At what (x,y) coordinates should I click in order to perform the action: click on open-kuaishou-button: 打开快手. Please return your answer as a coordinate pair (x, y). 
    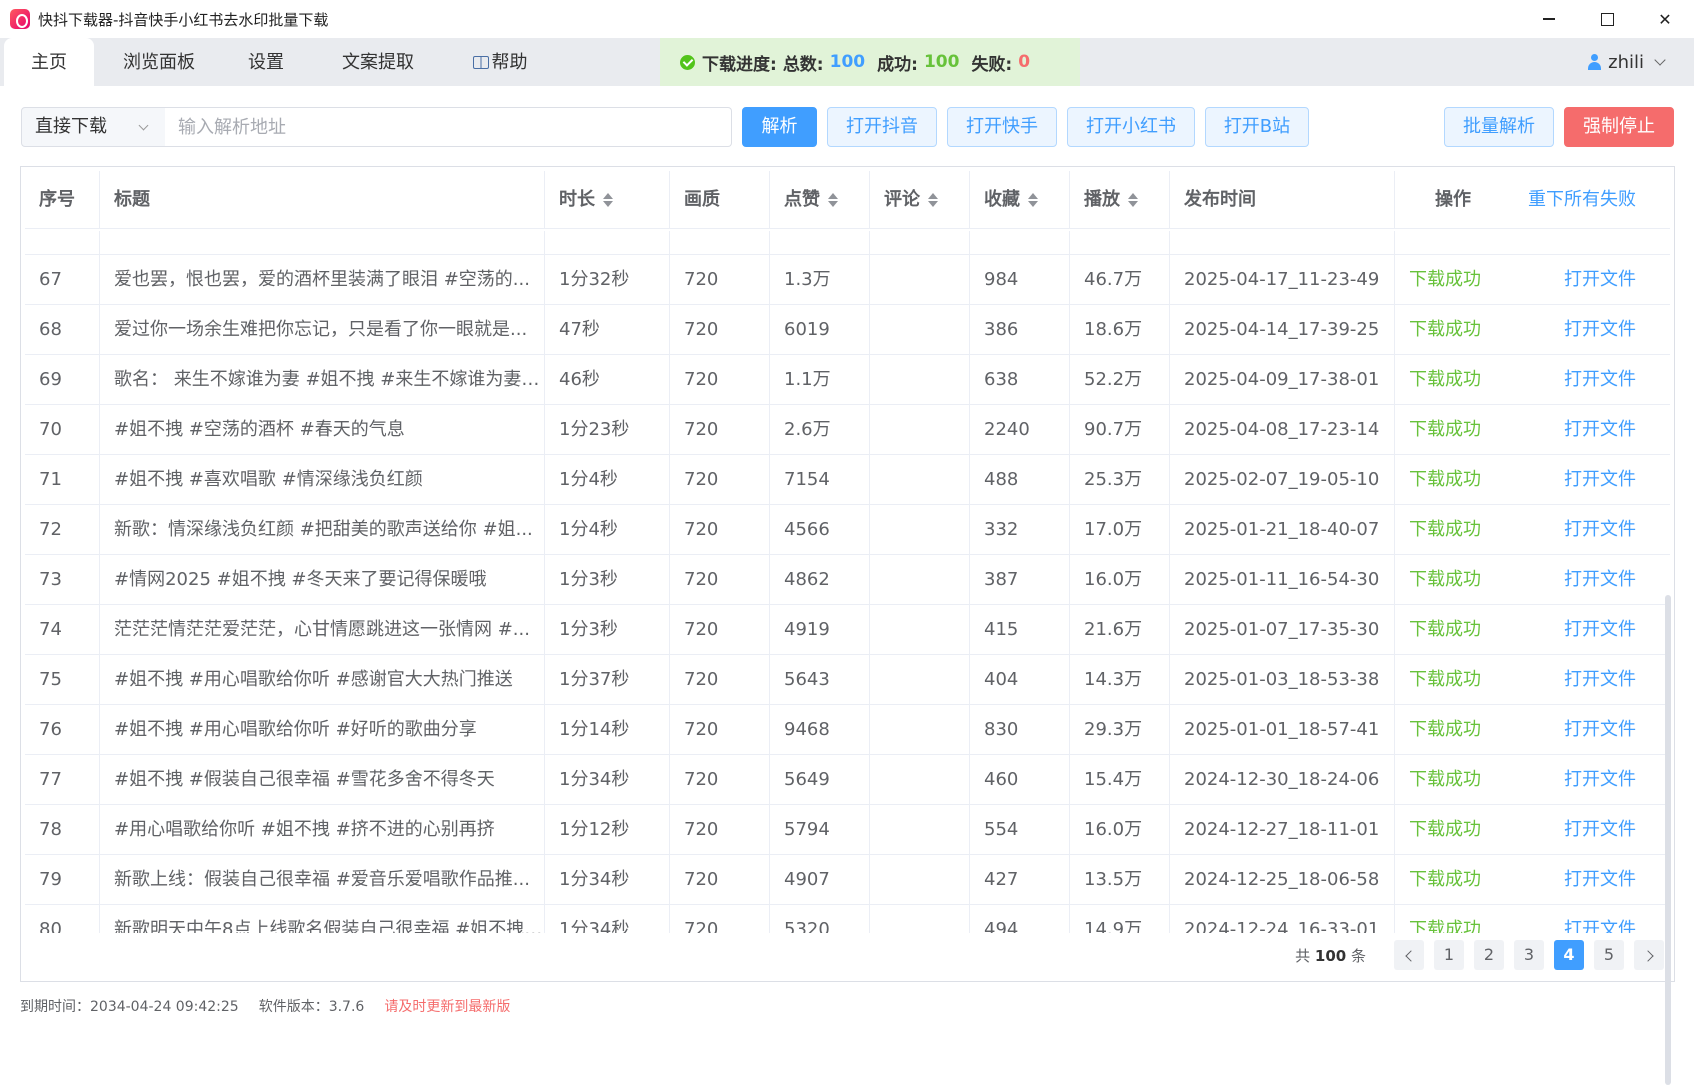
    Looking at the image, I should click on (1002, 127).